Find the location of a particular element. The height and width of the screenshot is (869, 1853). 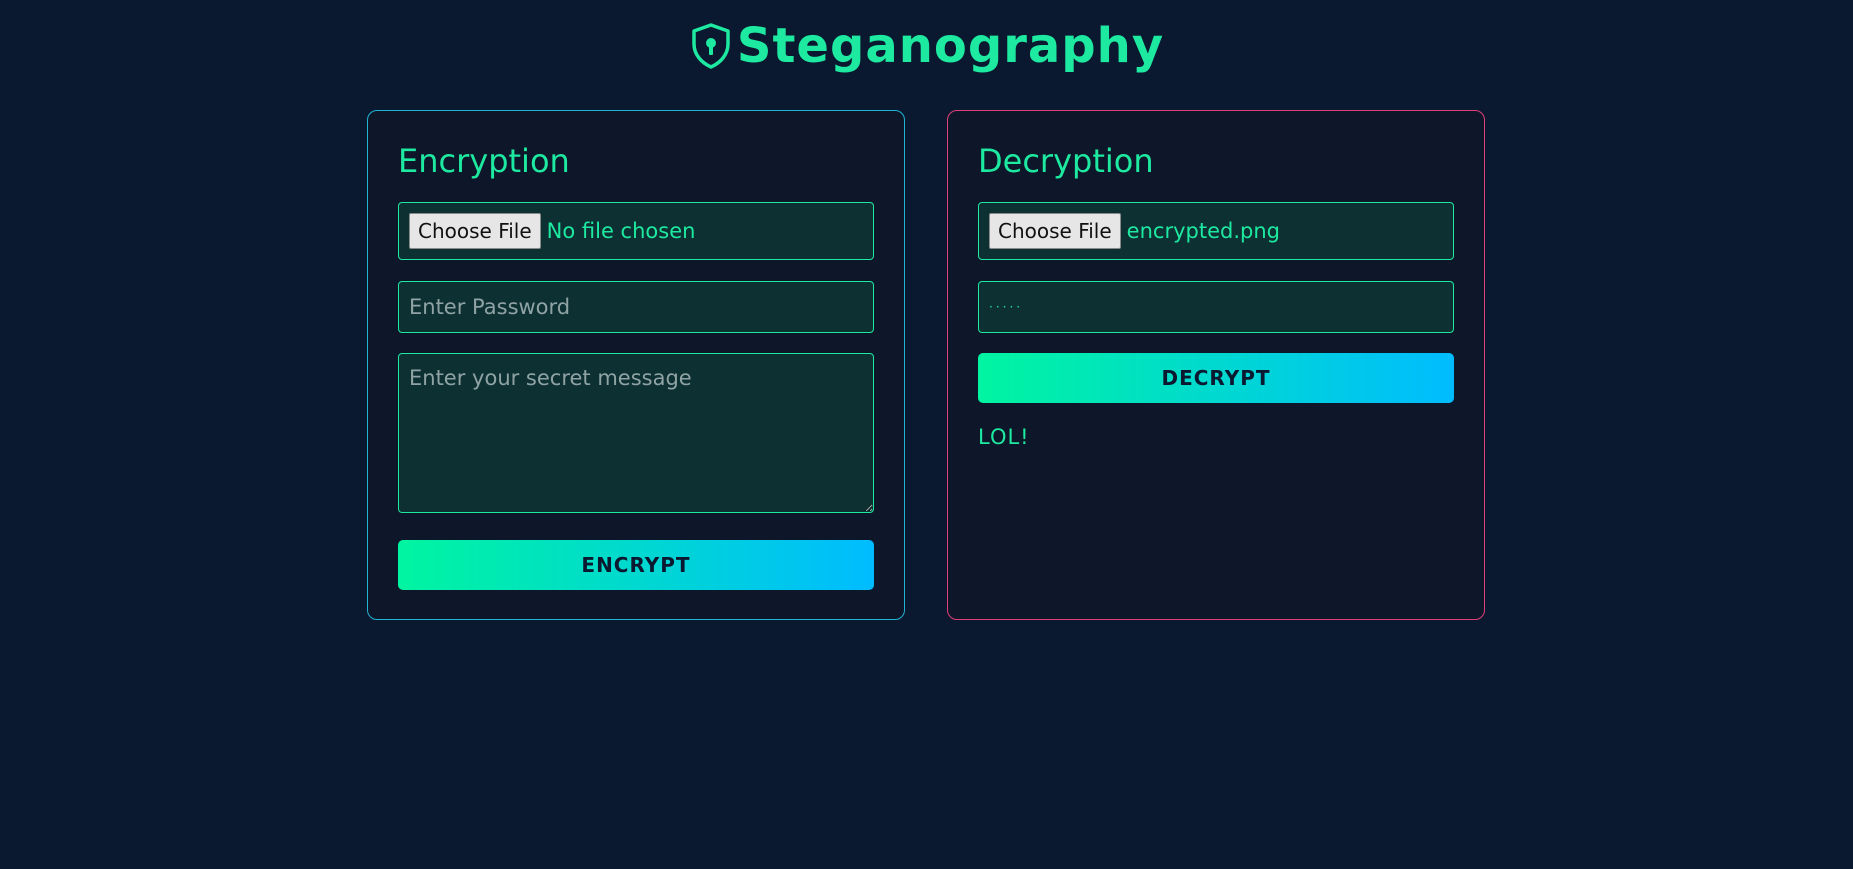

shield-keyhole-icon is located at coordinates (711, 46).